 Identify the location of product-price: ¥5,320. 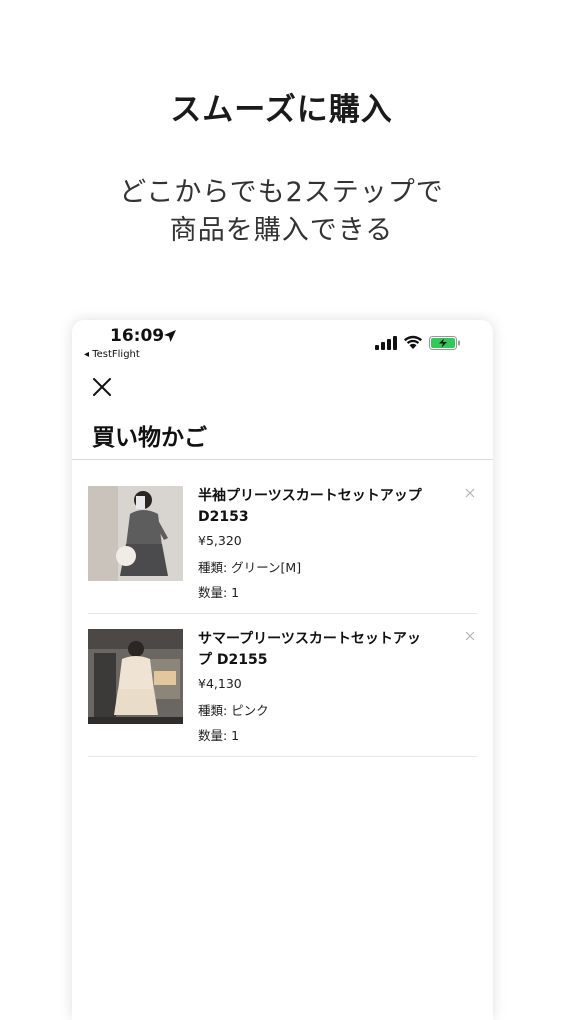
(220, 540).